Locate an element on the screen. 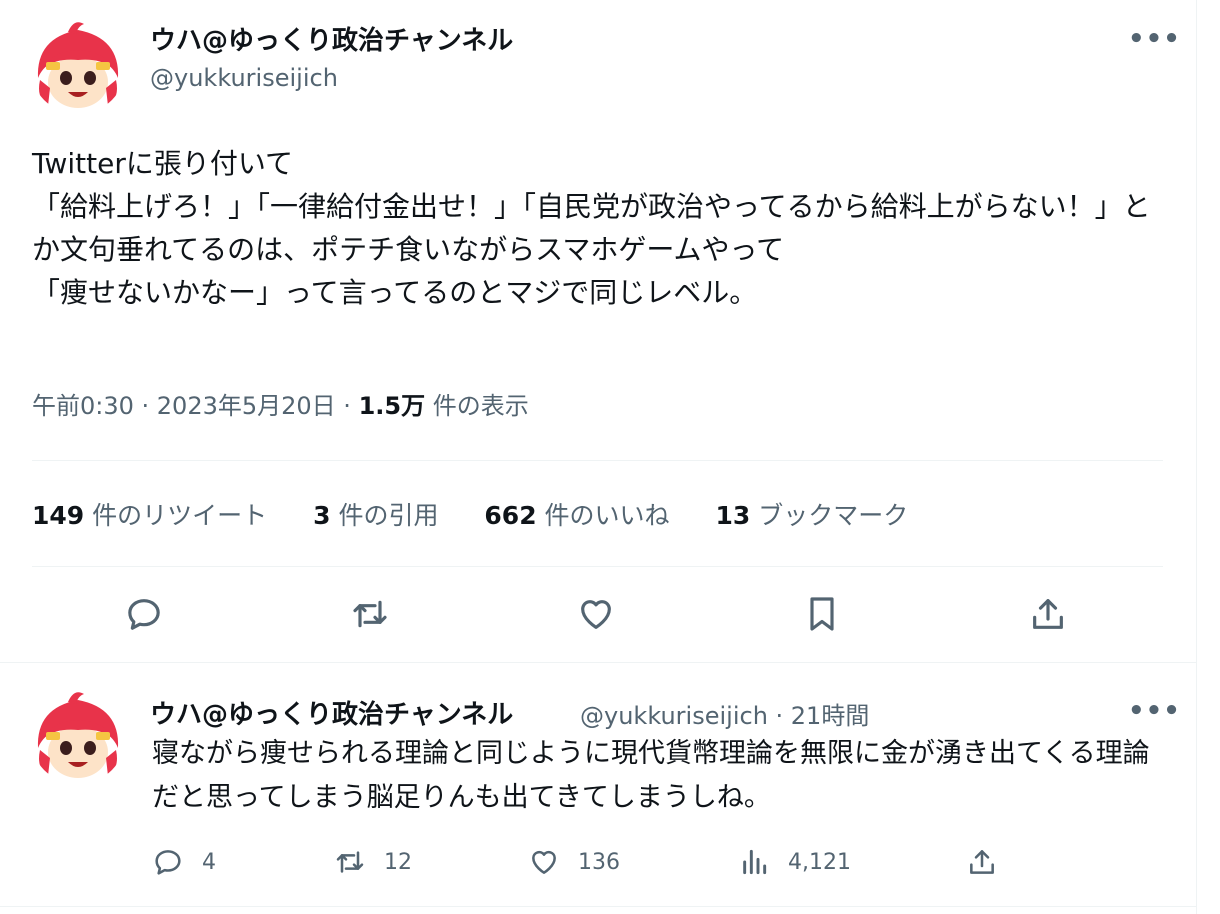 The image size is (1220, 914). thread-separator is located at coordinates (598, 662).